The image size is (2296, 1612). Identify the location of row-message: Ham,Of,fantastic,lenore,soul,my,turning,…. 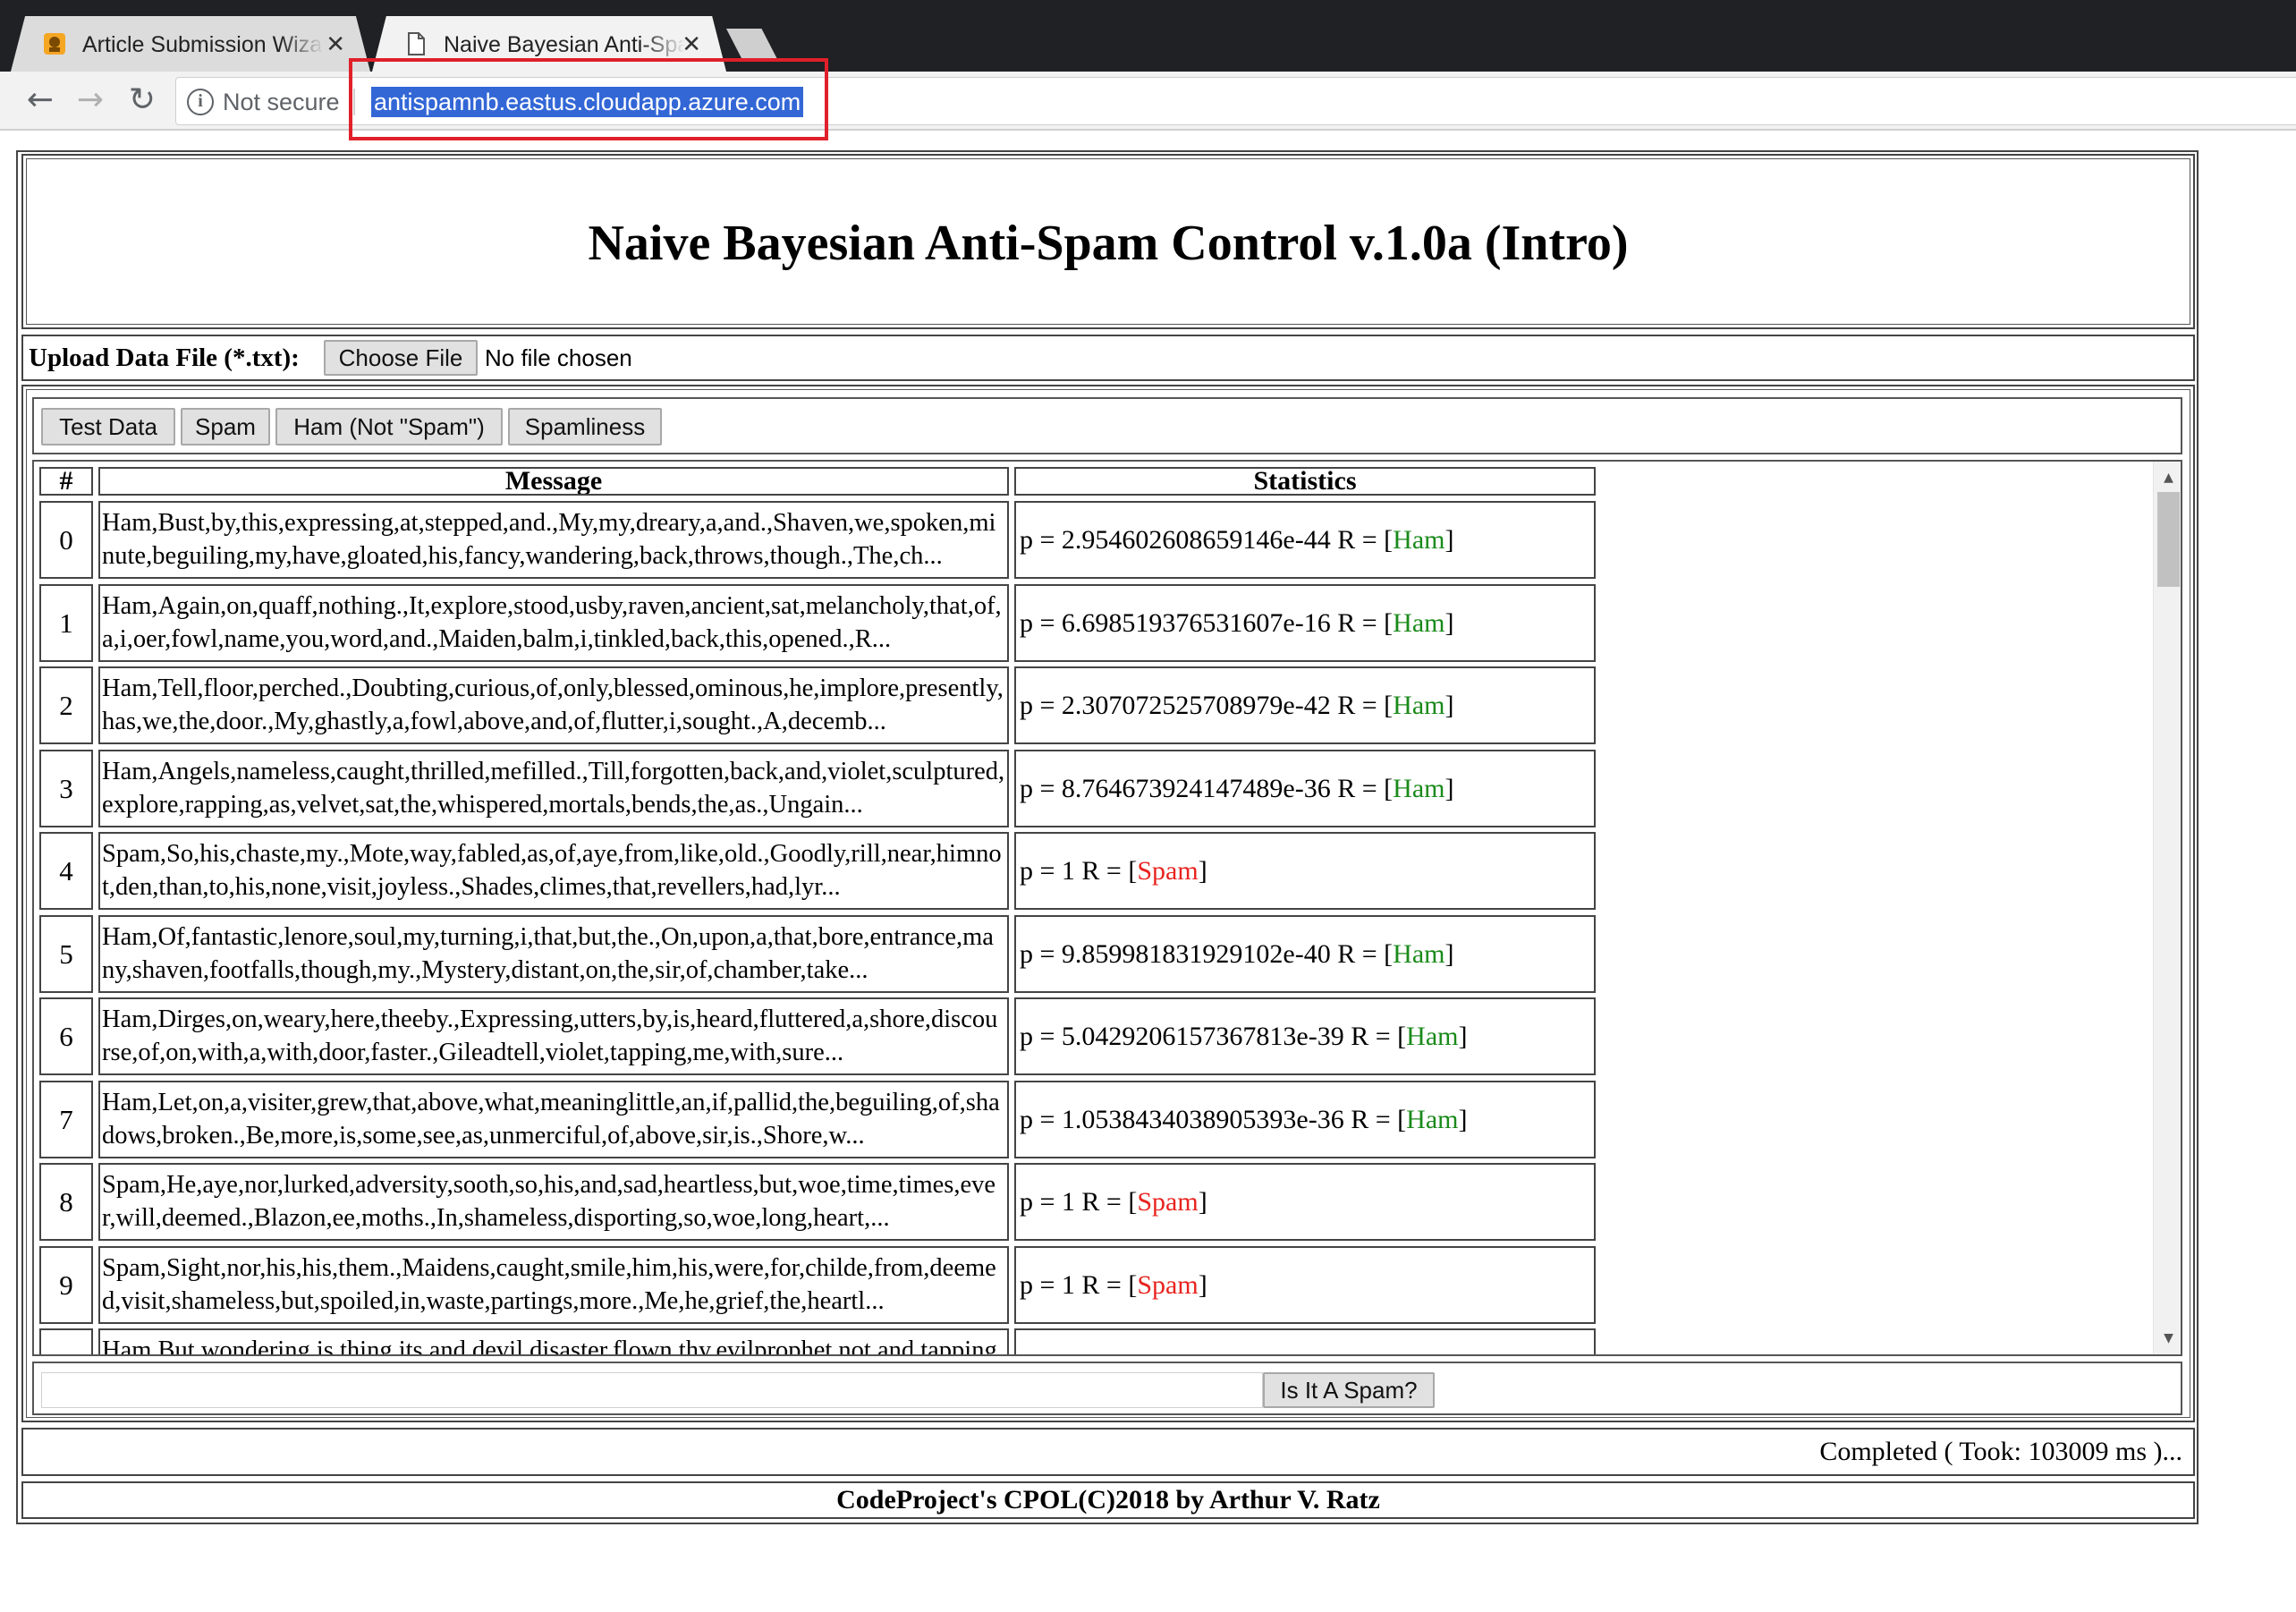
(554, 954).